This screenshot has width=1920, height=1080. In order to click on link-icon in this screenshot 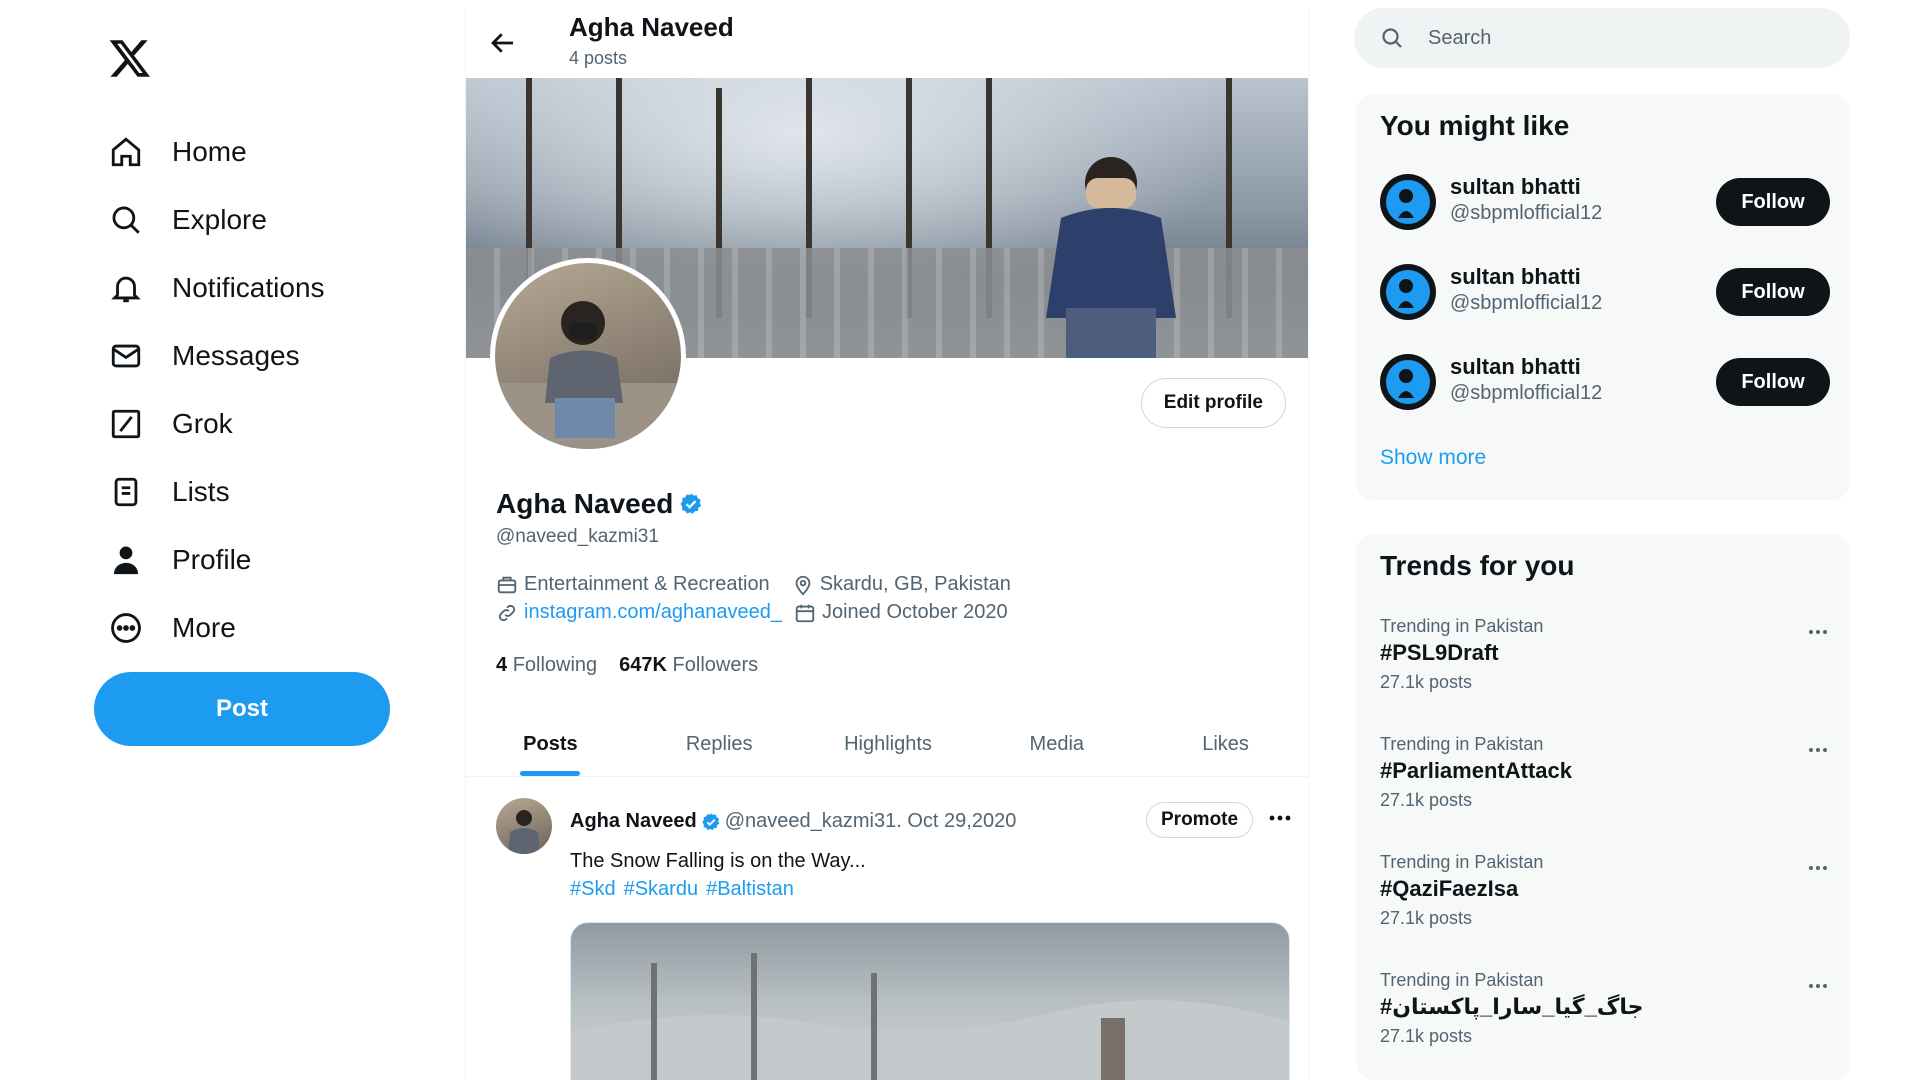, I will do `click(507, 612)`.